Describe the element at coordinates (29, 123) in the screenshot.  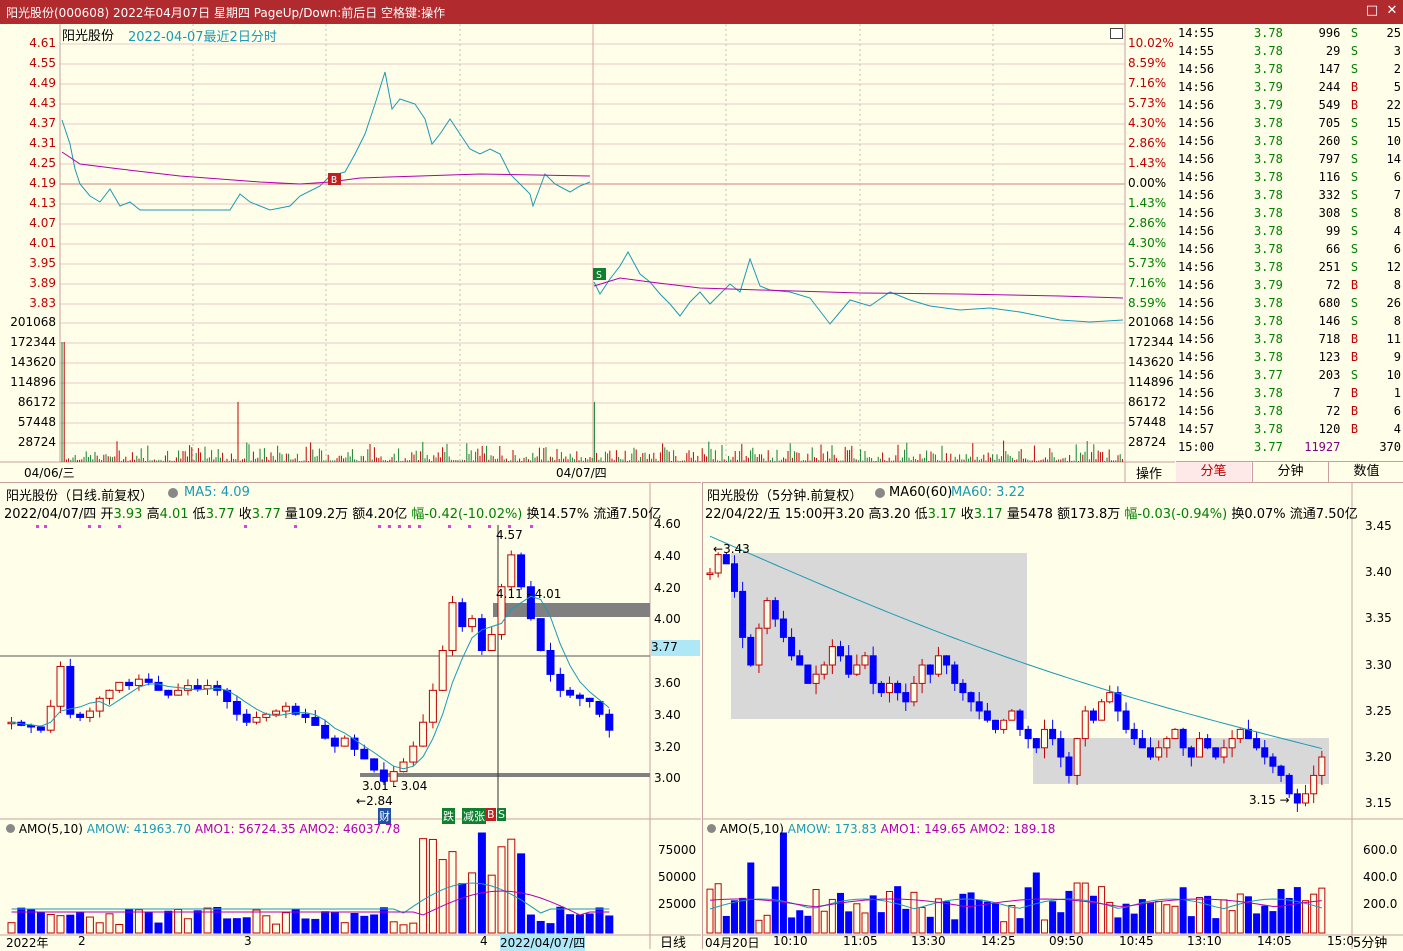
I see `price-tick: 4.37` at that location.